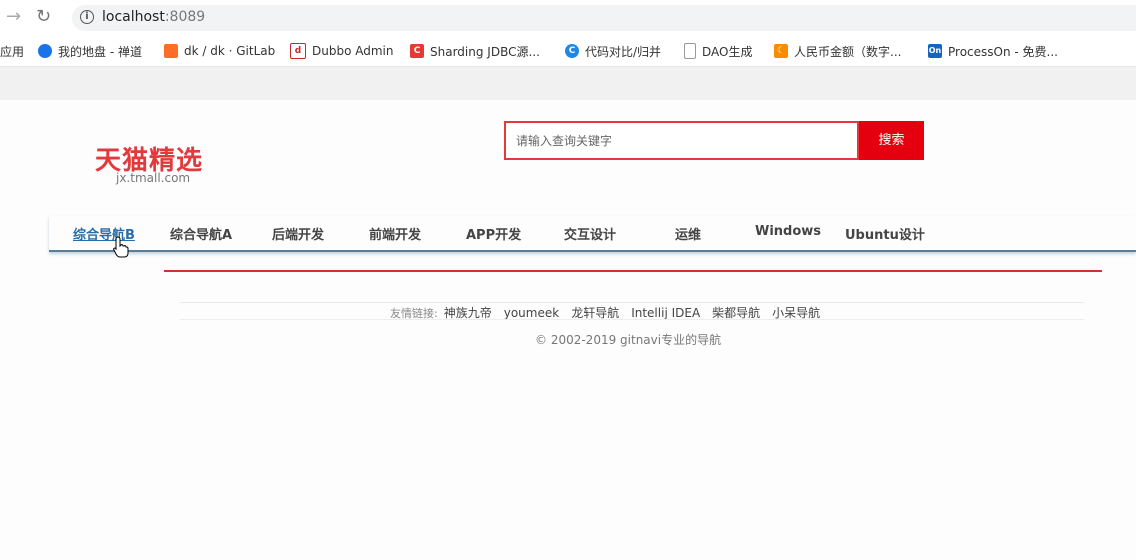  Describe the element at coordinates (628, 340) in the screenshot. I see `copyright: © 2002-2019 gitnavi专业的导航` at that location.